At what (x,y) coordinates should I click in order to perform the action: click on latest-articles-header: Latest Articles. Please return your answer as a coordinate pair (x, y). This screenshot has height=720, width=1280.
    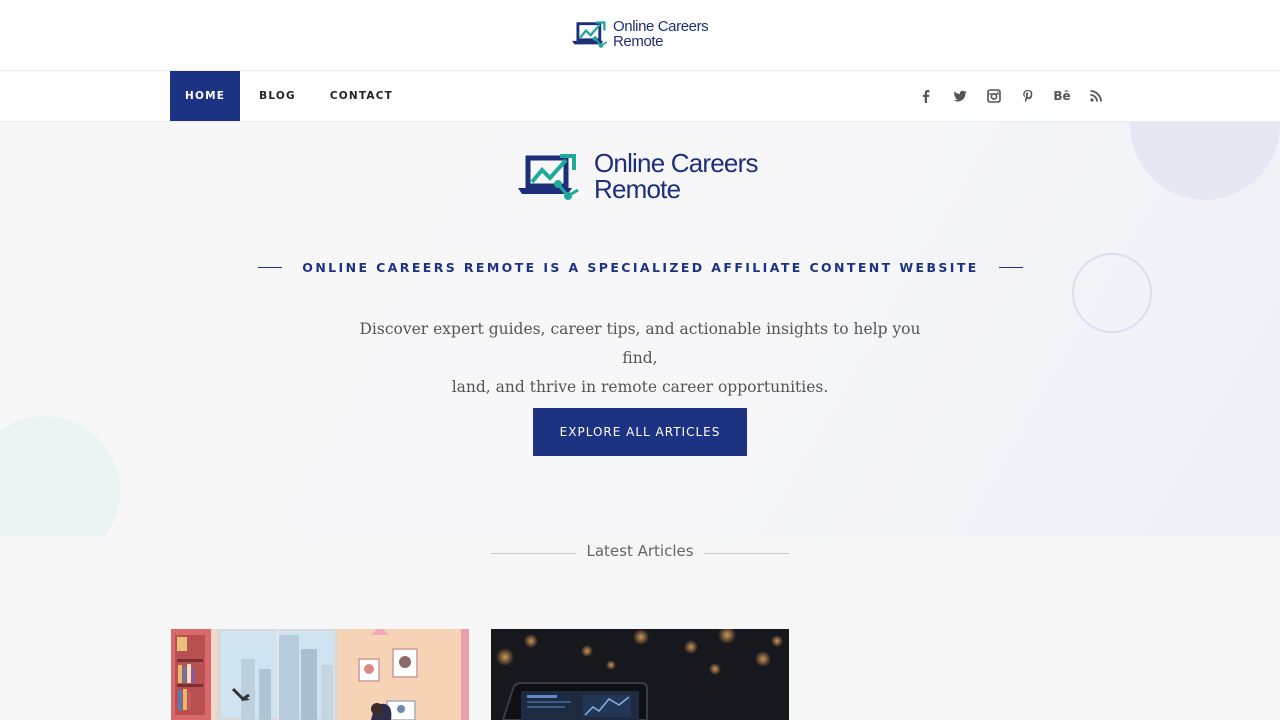
    Looking at the image, I should click on (640, 551).